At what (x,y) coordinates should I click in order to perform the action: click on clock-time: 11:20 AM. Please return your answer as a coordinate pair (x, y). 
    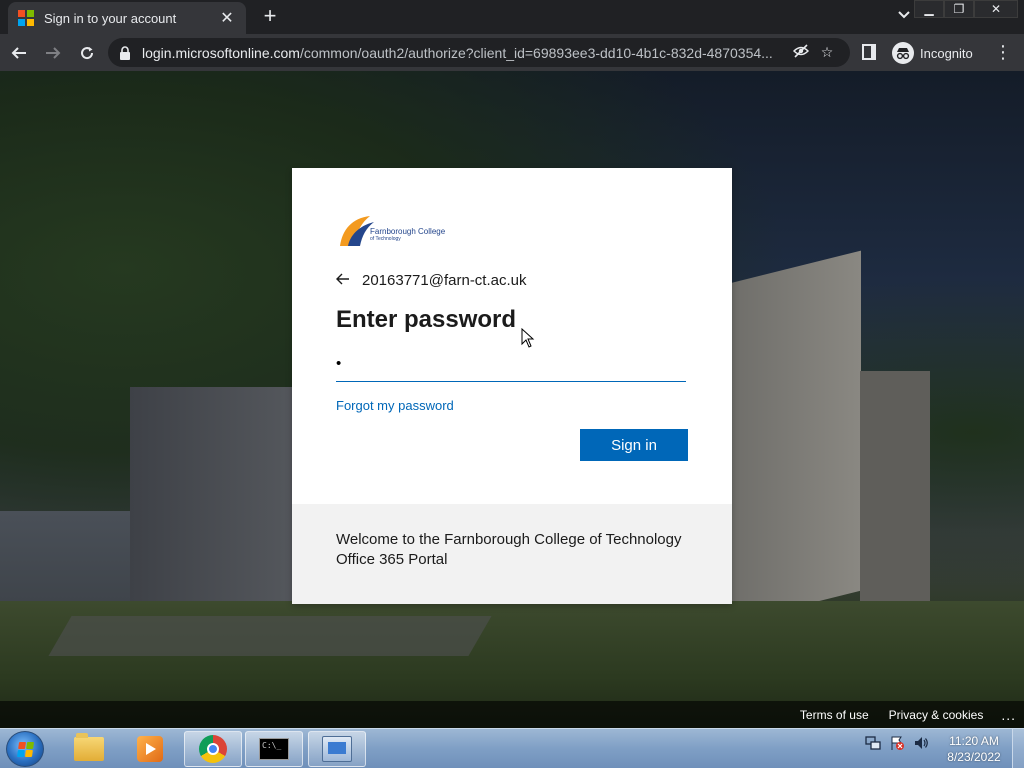
    Looking at the image, I should click on (974, 741).